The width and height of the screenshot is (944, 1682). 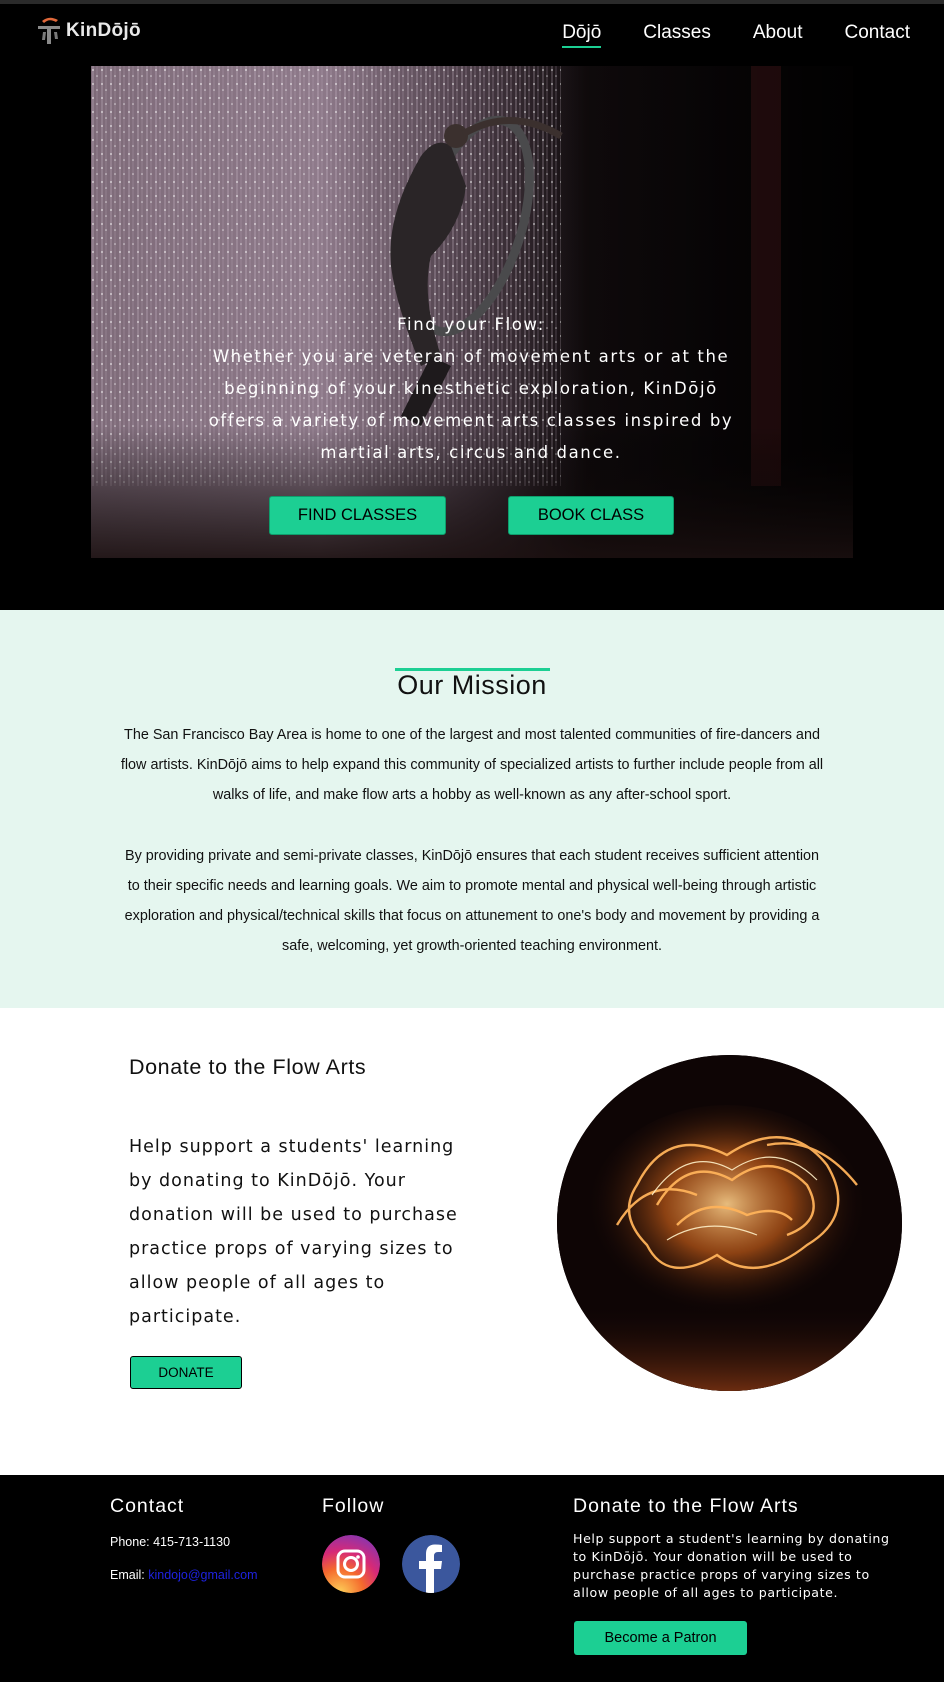 I want to click on phone-label: Phone:, so click(x=130, y=1542).